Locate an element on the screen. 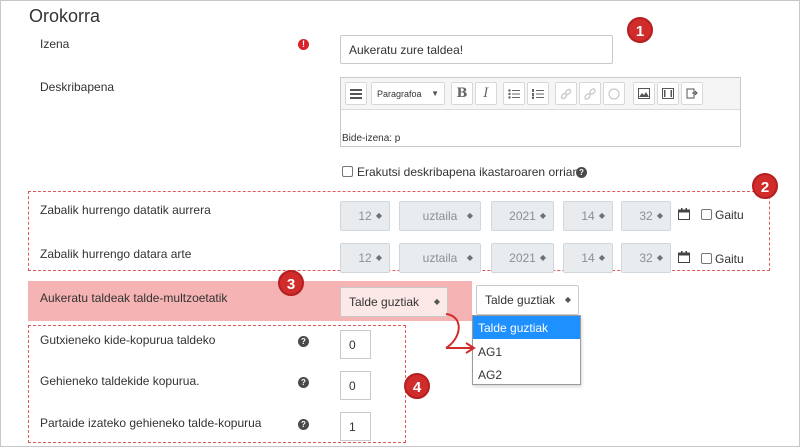 This screenshot has width=800, height=447. open-until-hour-value: 14 is located at coordinates (588, 258).